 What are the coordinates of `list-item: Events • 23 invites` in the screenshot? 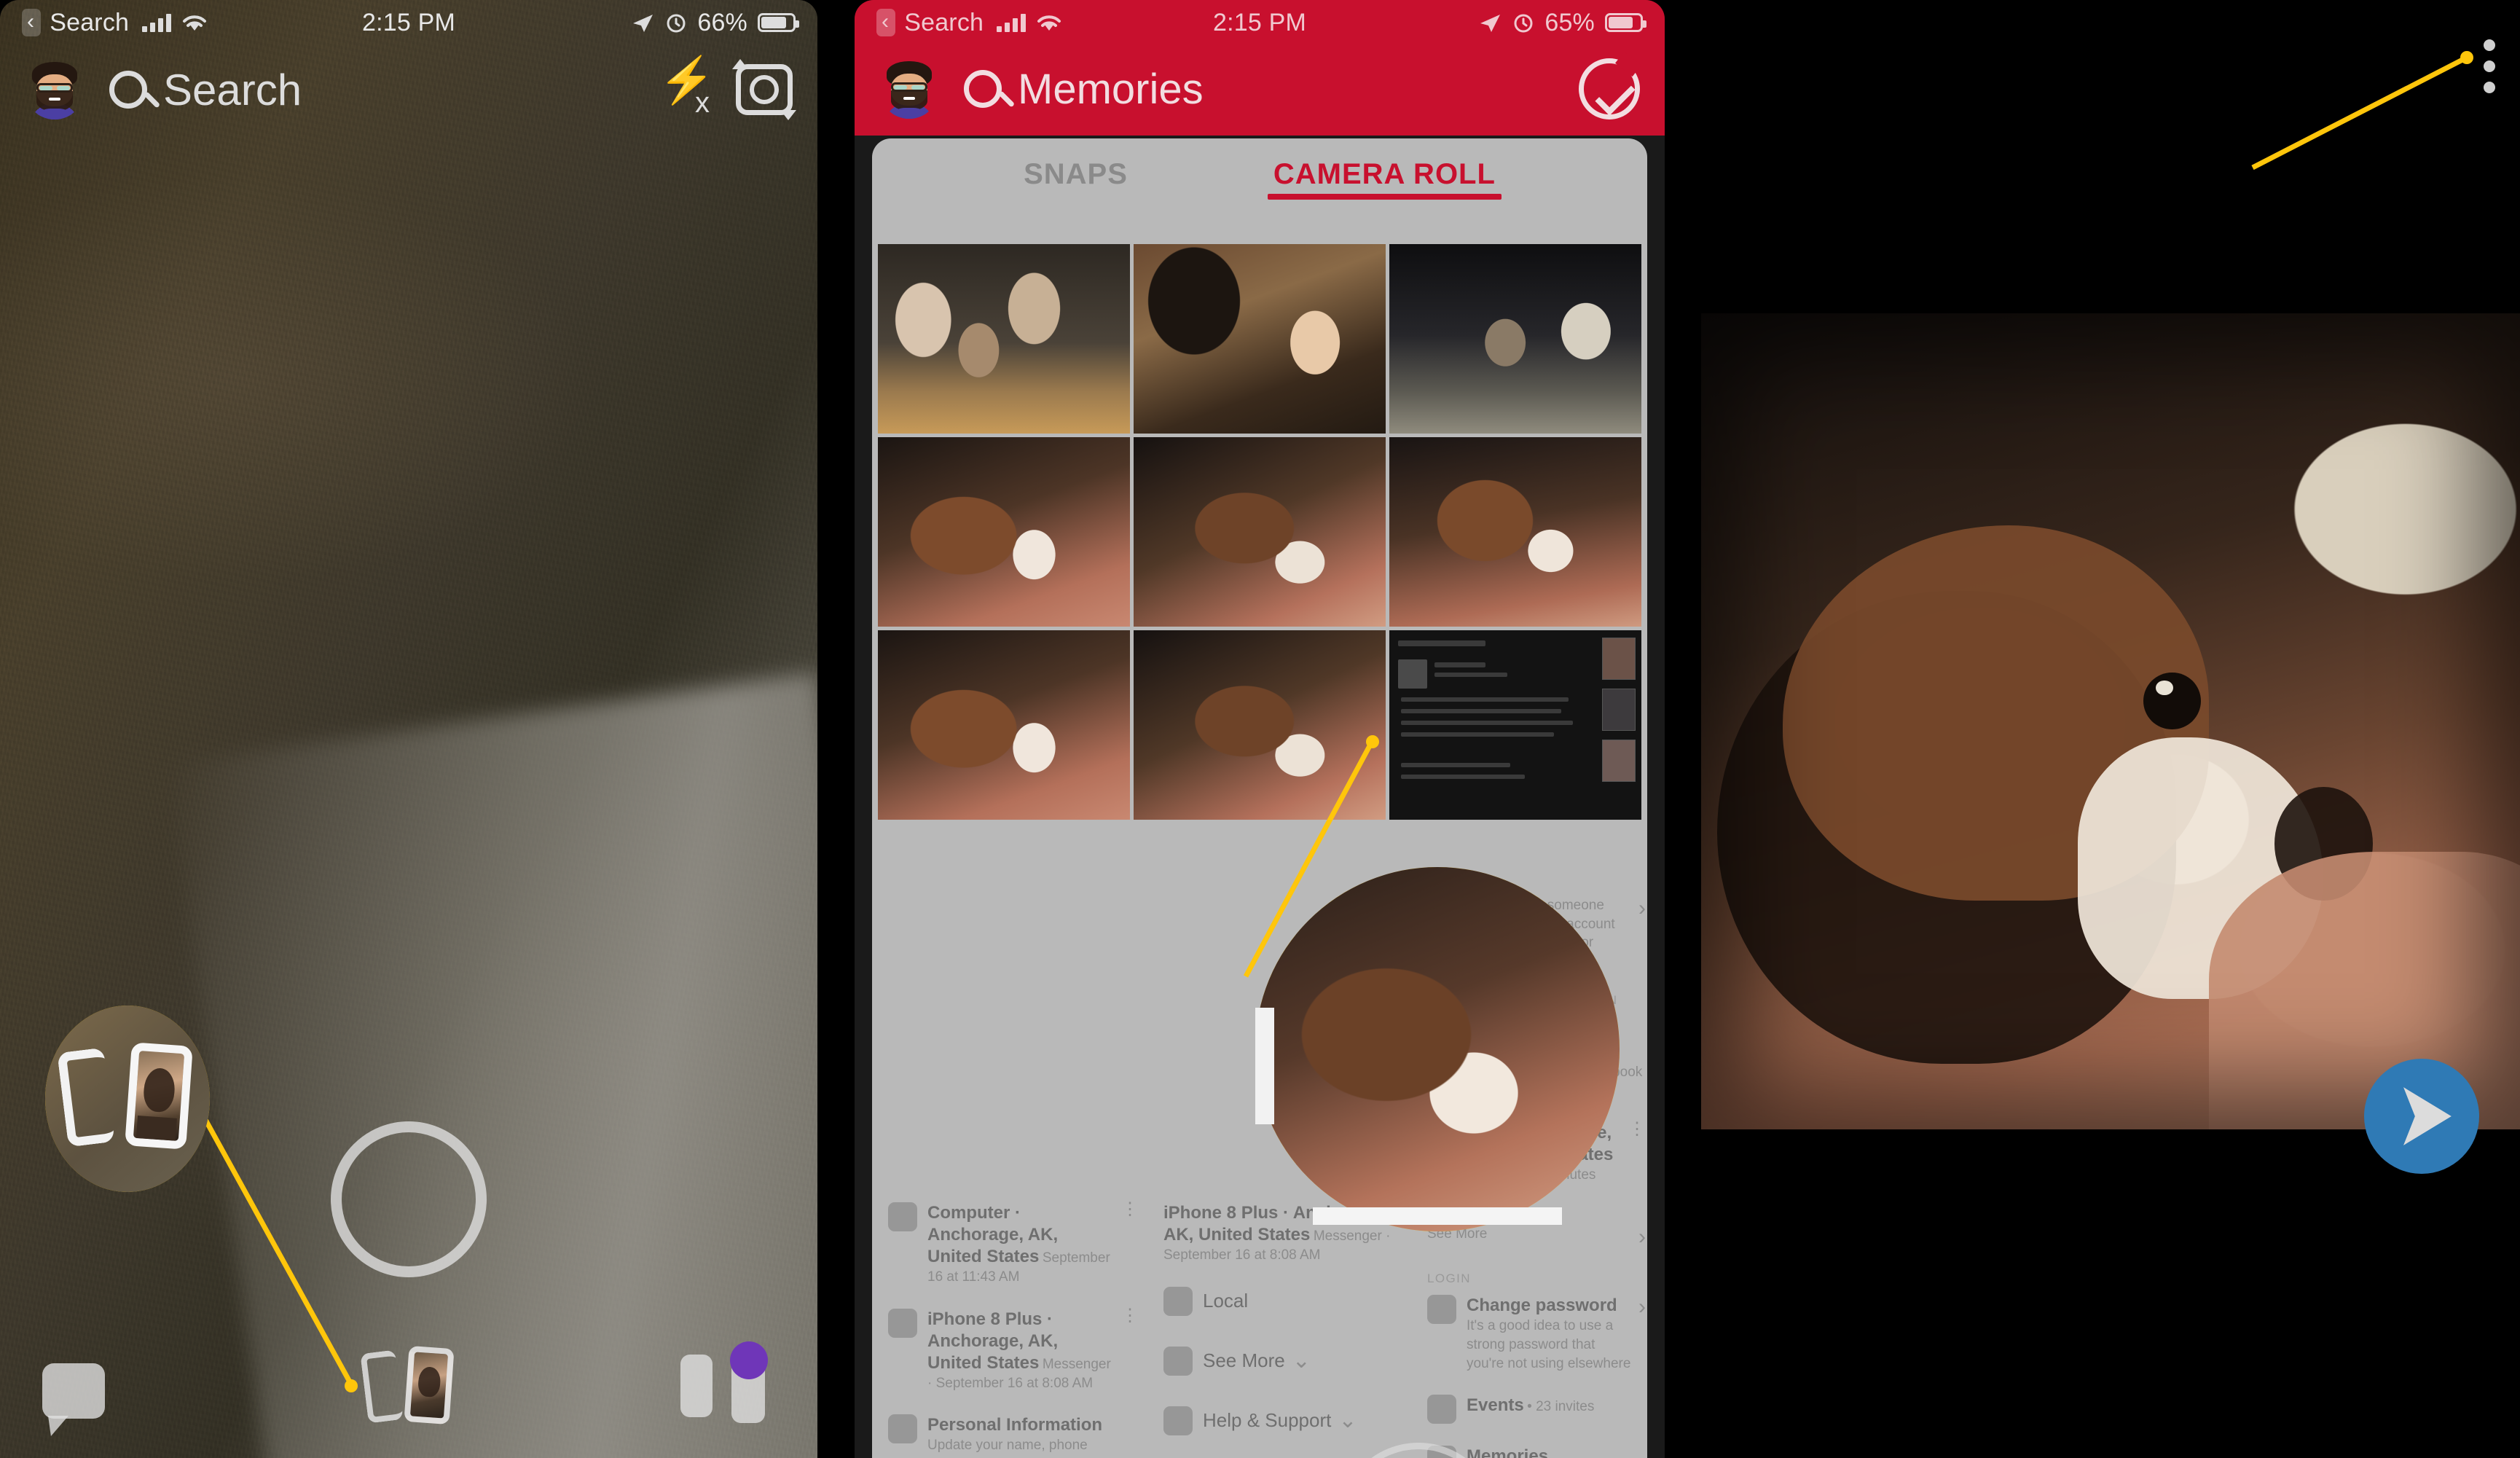 It's located at (1536, 1409).